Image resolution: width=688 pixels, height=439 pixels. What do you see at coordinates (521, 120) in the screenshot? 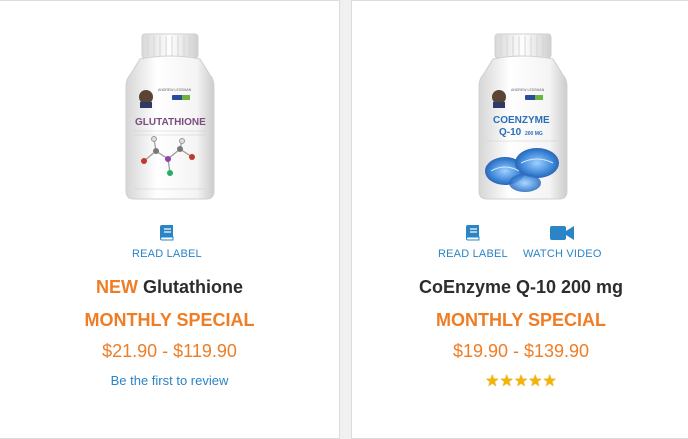
I see `svg-text: COENZYME` at bounding box center [521, 120].